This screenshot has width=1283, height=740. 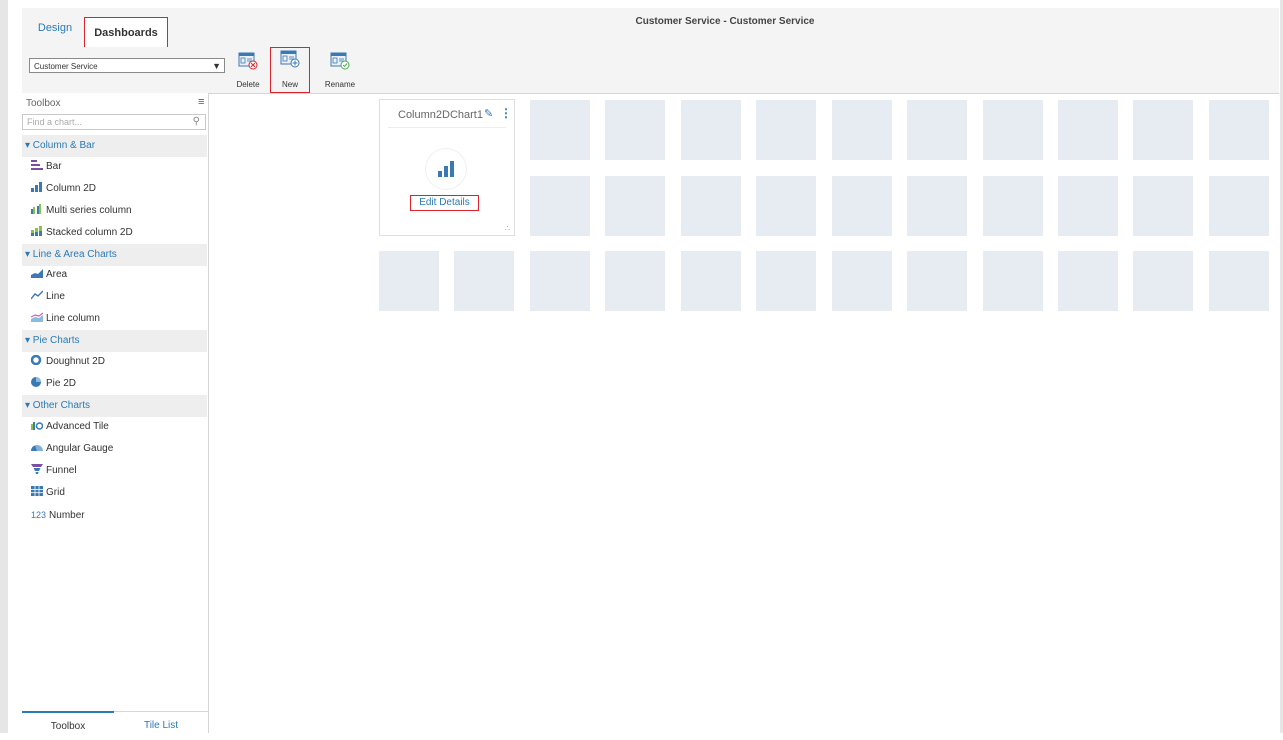 What do you see at coordinates (61, 383) in the screenshot?
I see `toolbox-item-label: Pie 2D` at bounding box center [61, 383].